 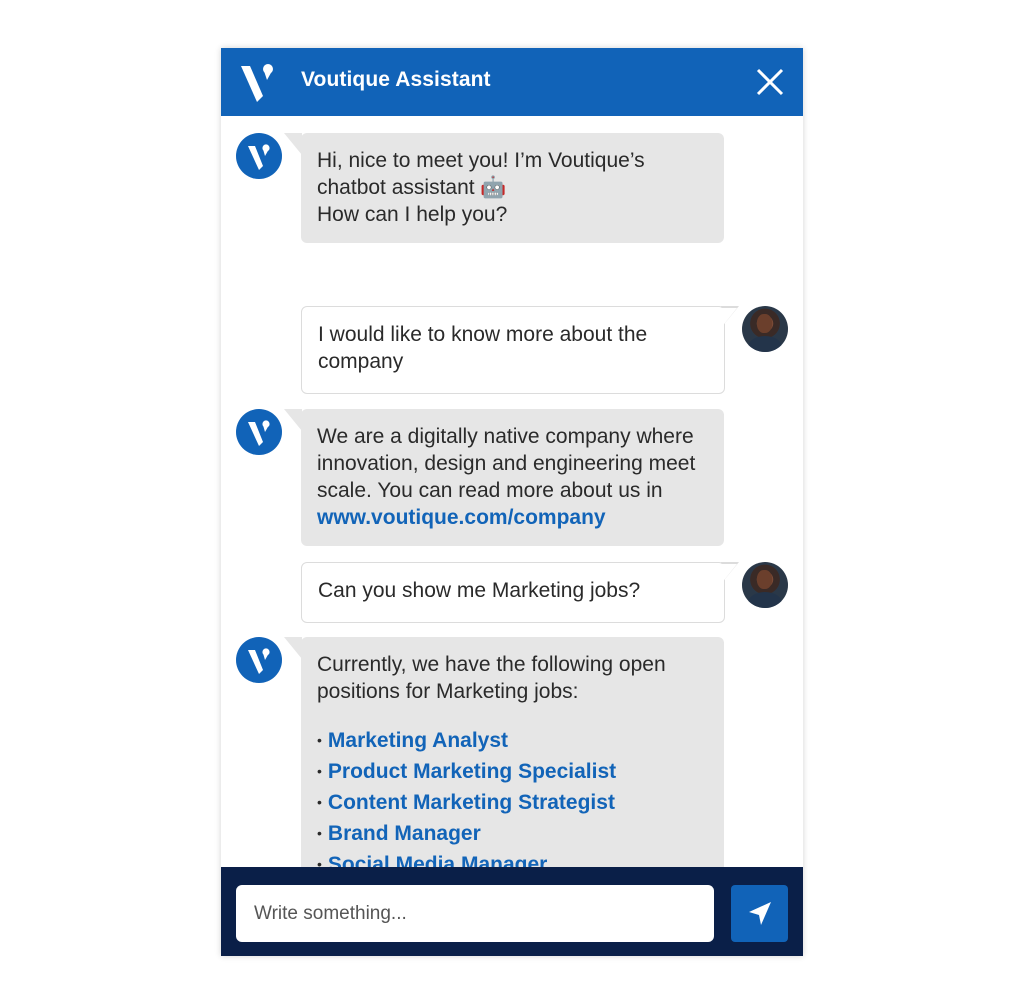 What do you see at coordinates (461, 517) in the screenshot?
I see `company-link: www.voutique.com/company` at bounding box center [461, 517].